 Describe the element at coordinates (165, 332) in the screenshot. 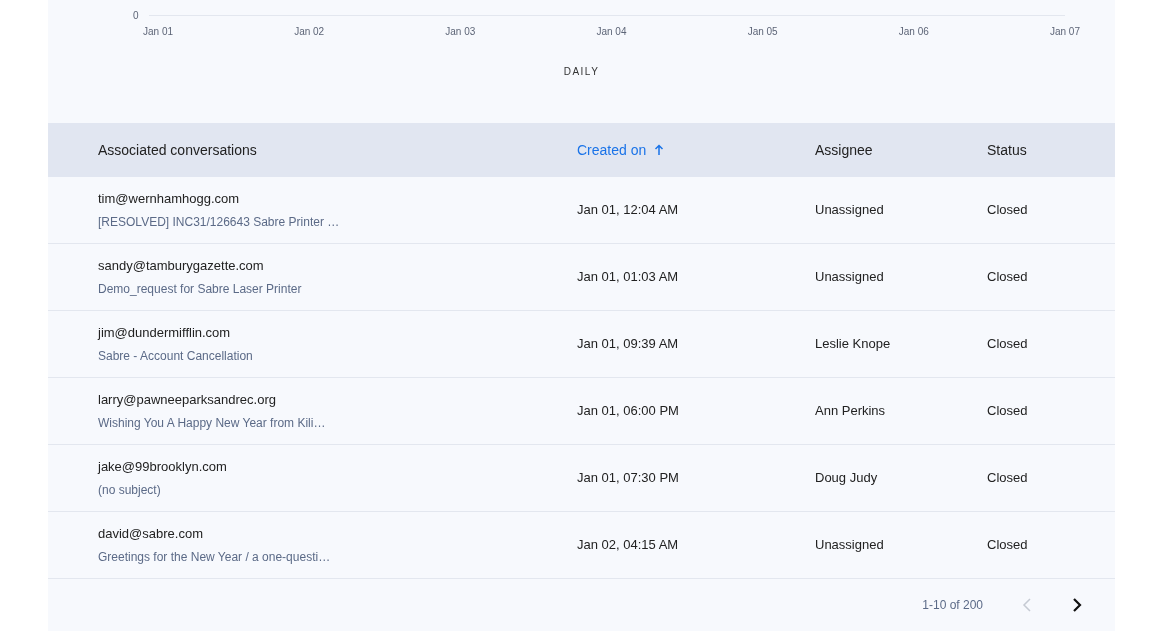

I see `email-text: jim@dundermifflin.com` at that location.